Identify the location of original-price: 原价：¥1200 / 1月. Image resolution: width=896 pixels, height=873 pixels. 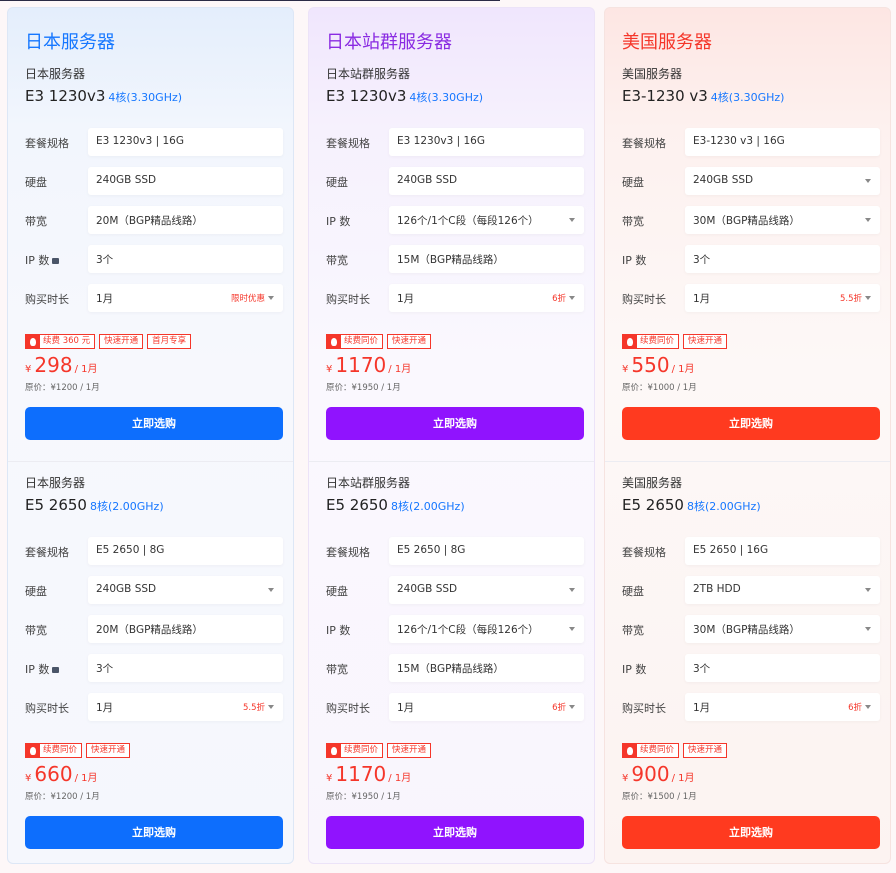
(62, 797).